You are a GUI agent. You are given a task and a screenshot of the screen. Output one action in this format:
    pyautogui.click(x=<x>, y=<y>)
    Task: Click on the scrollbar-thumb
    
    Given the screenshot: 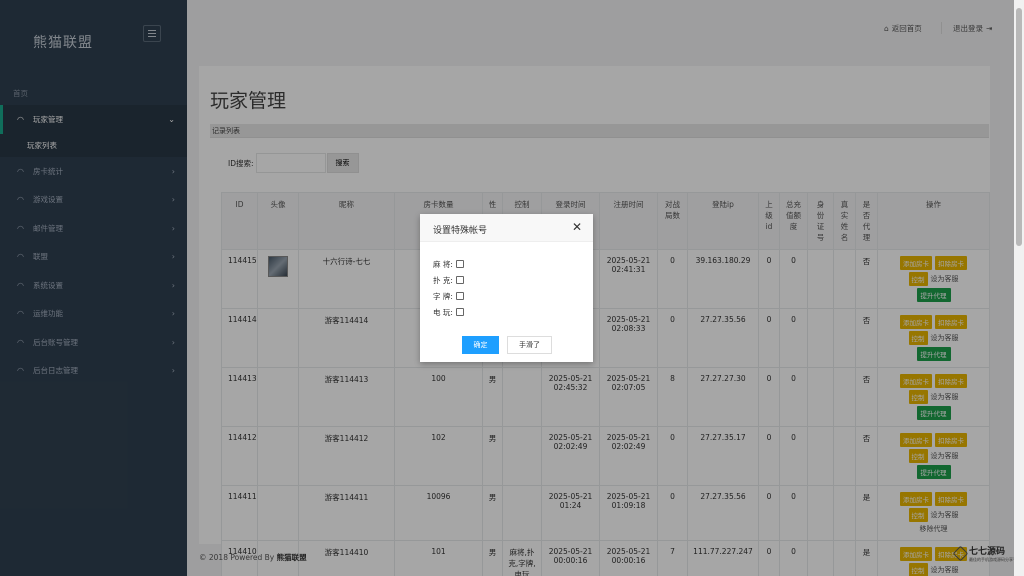 What is the action you would take?
    pyautogui.click(x=1019, y=127)
    